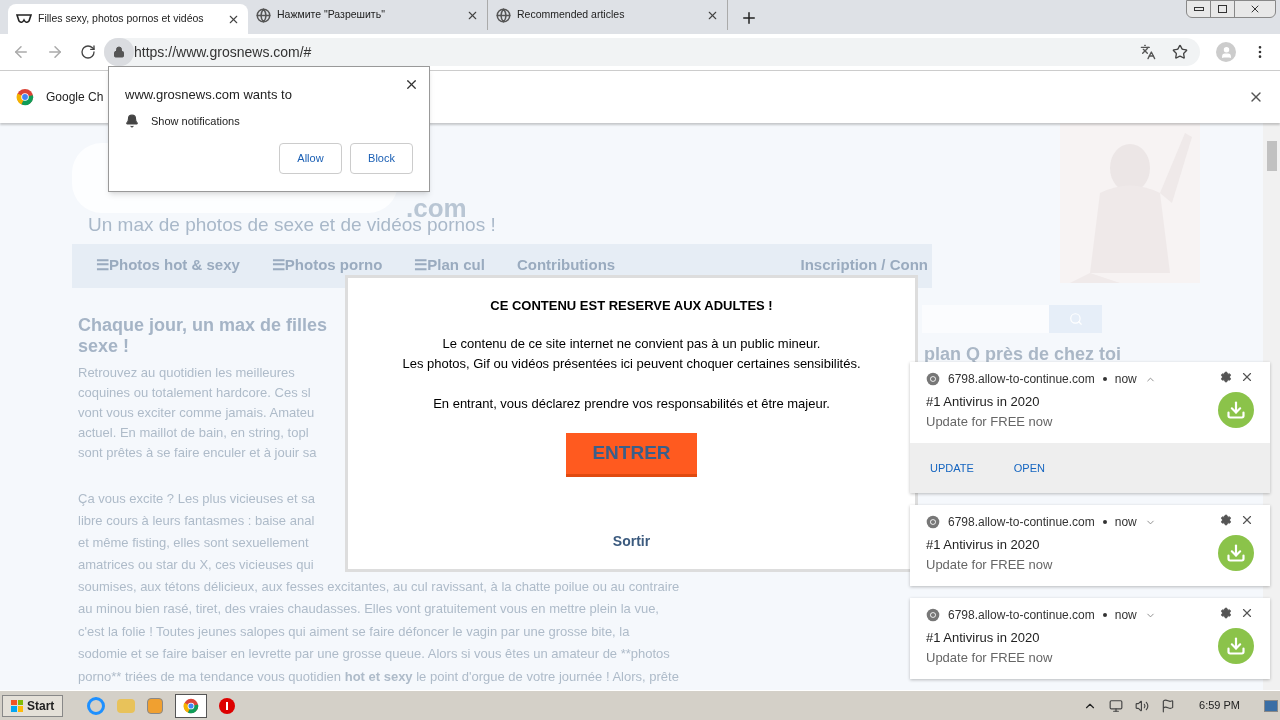  I want to click on browser-tab: Нажмите "Разрешить", so click(368, 15).